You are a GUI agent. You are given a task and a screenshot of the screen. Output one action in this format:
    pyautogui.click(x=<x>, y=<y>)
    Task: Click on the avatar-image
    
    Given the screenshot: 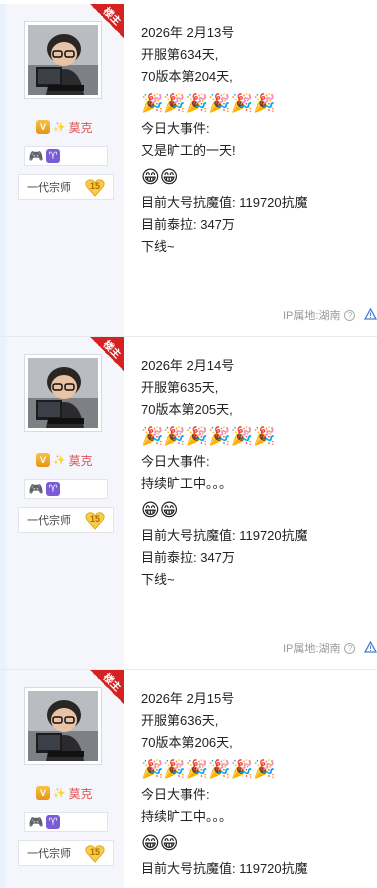 What is the action you would take?
    pyautogui.click(x=63, y=393)
    